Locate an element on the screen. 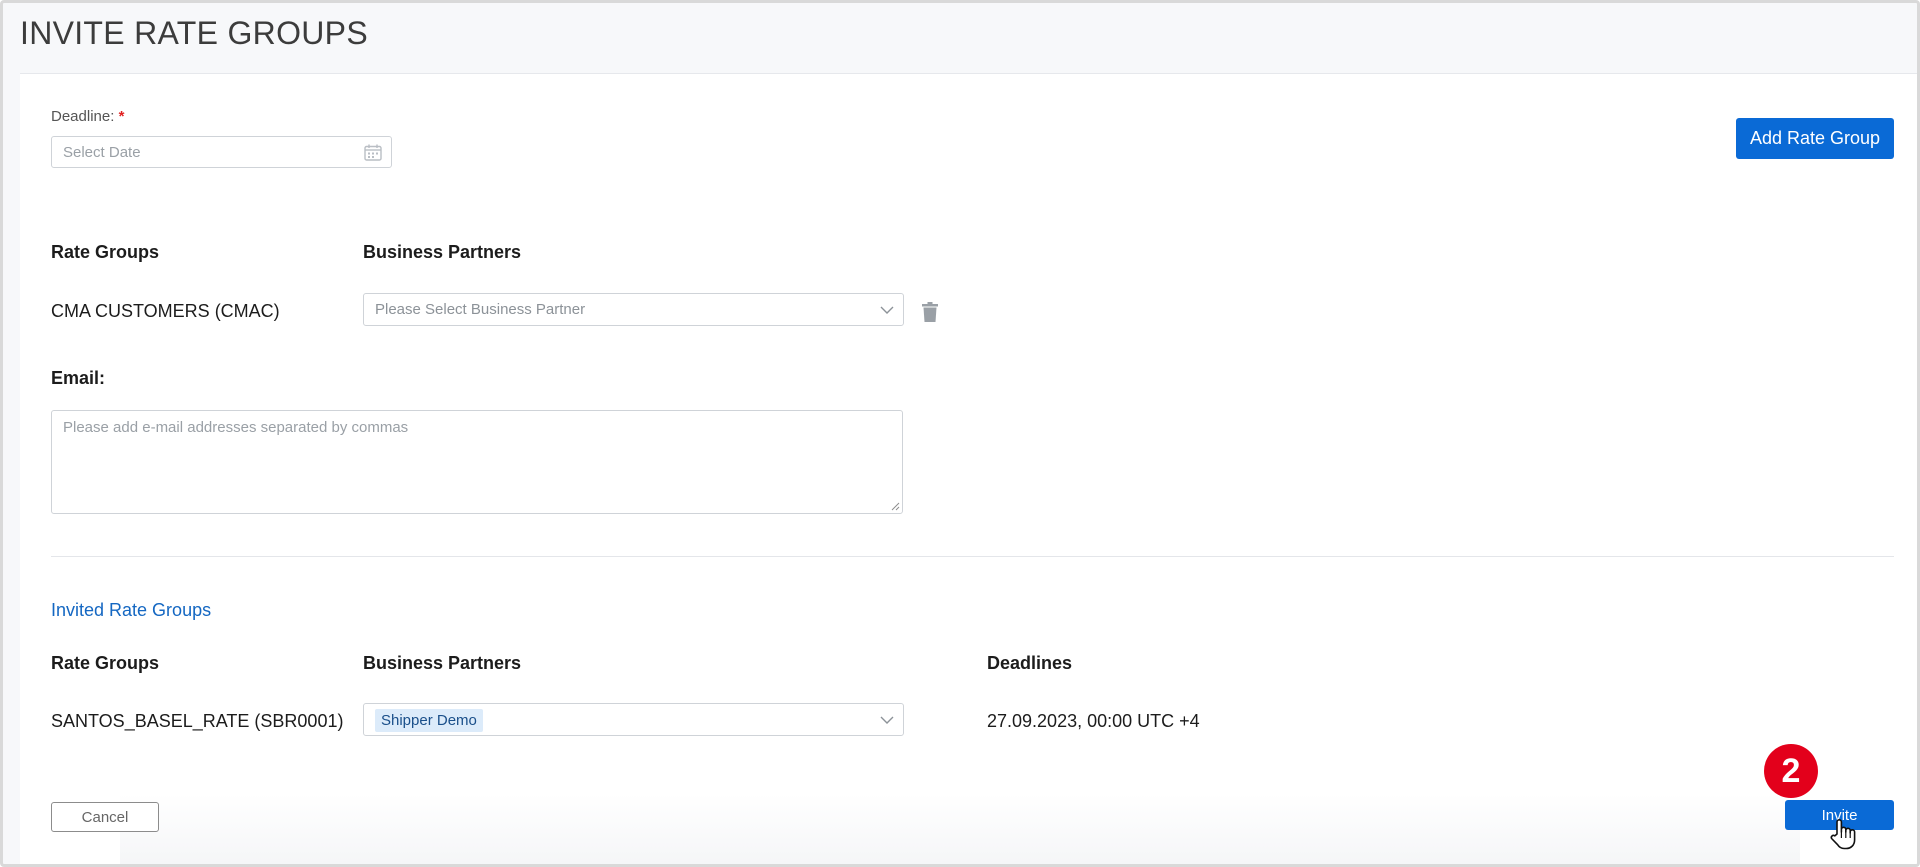  email-textarea-wrapper is located at coordinates (477, 462).